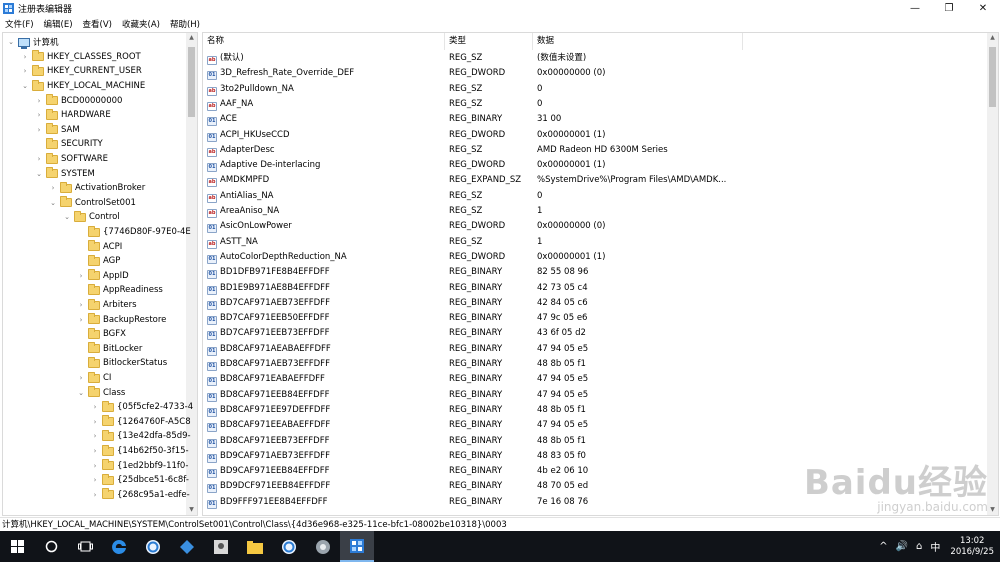  Describe the element at coordinates (85, 546) in the screenshot. I see `task-view-icon` at that location.